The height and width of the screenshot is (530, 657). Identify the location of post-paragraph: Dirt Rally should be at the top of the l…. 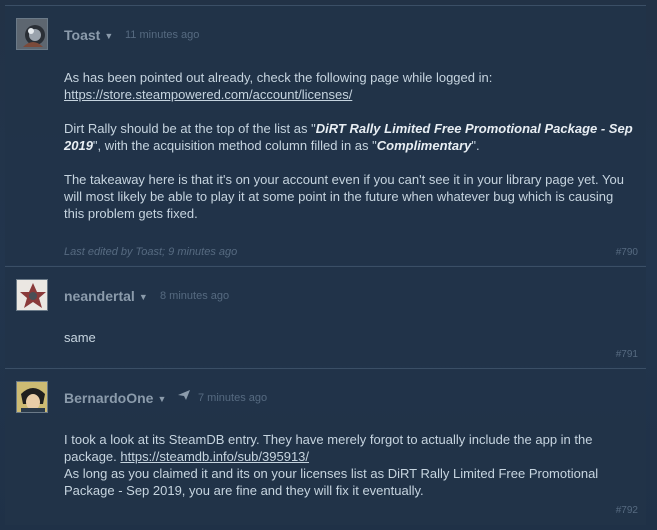
(350, 137).